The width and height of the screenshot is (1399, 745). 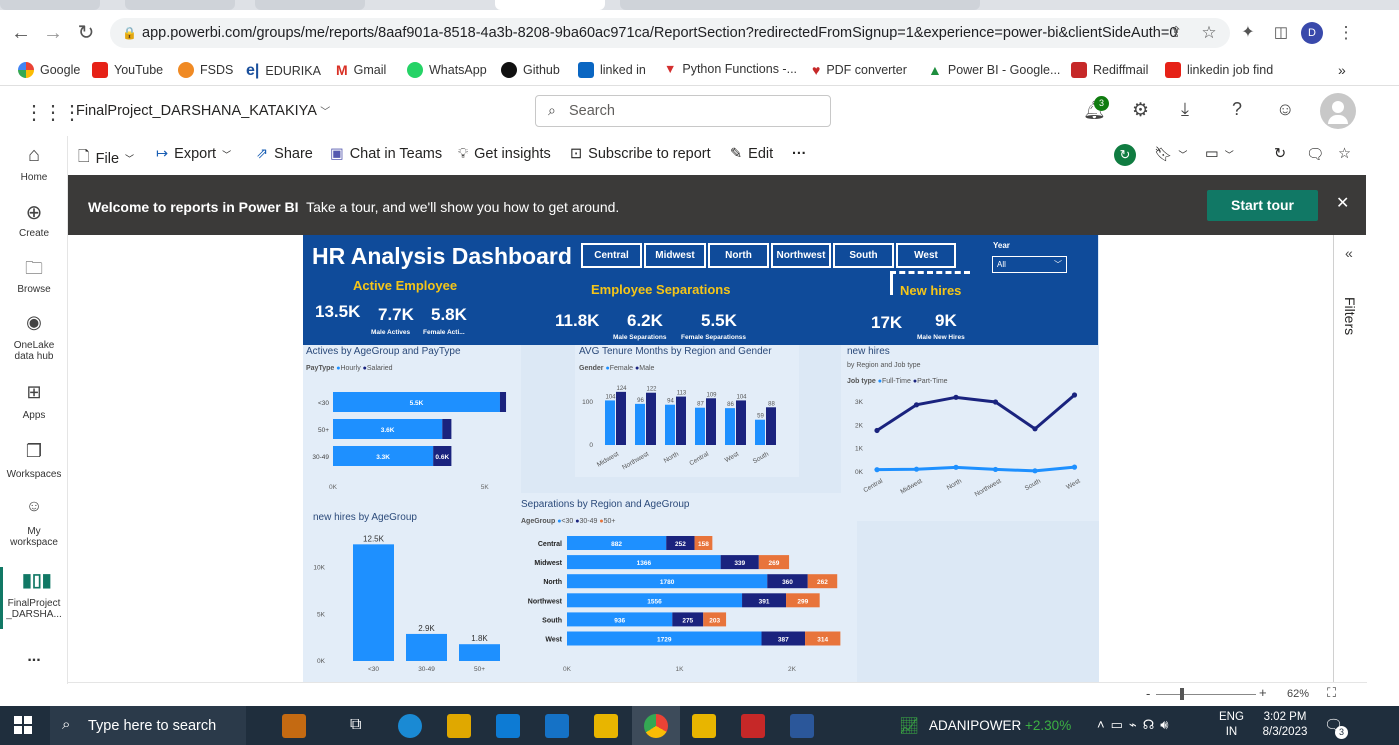 I want to click on bookmark-whatsapp: WhatsApp, so click(x=447, y=70).